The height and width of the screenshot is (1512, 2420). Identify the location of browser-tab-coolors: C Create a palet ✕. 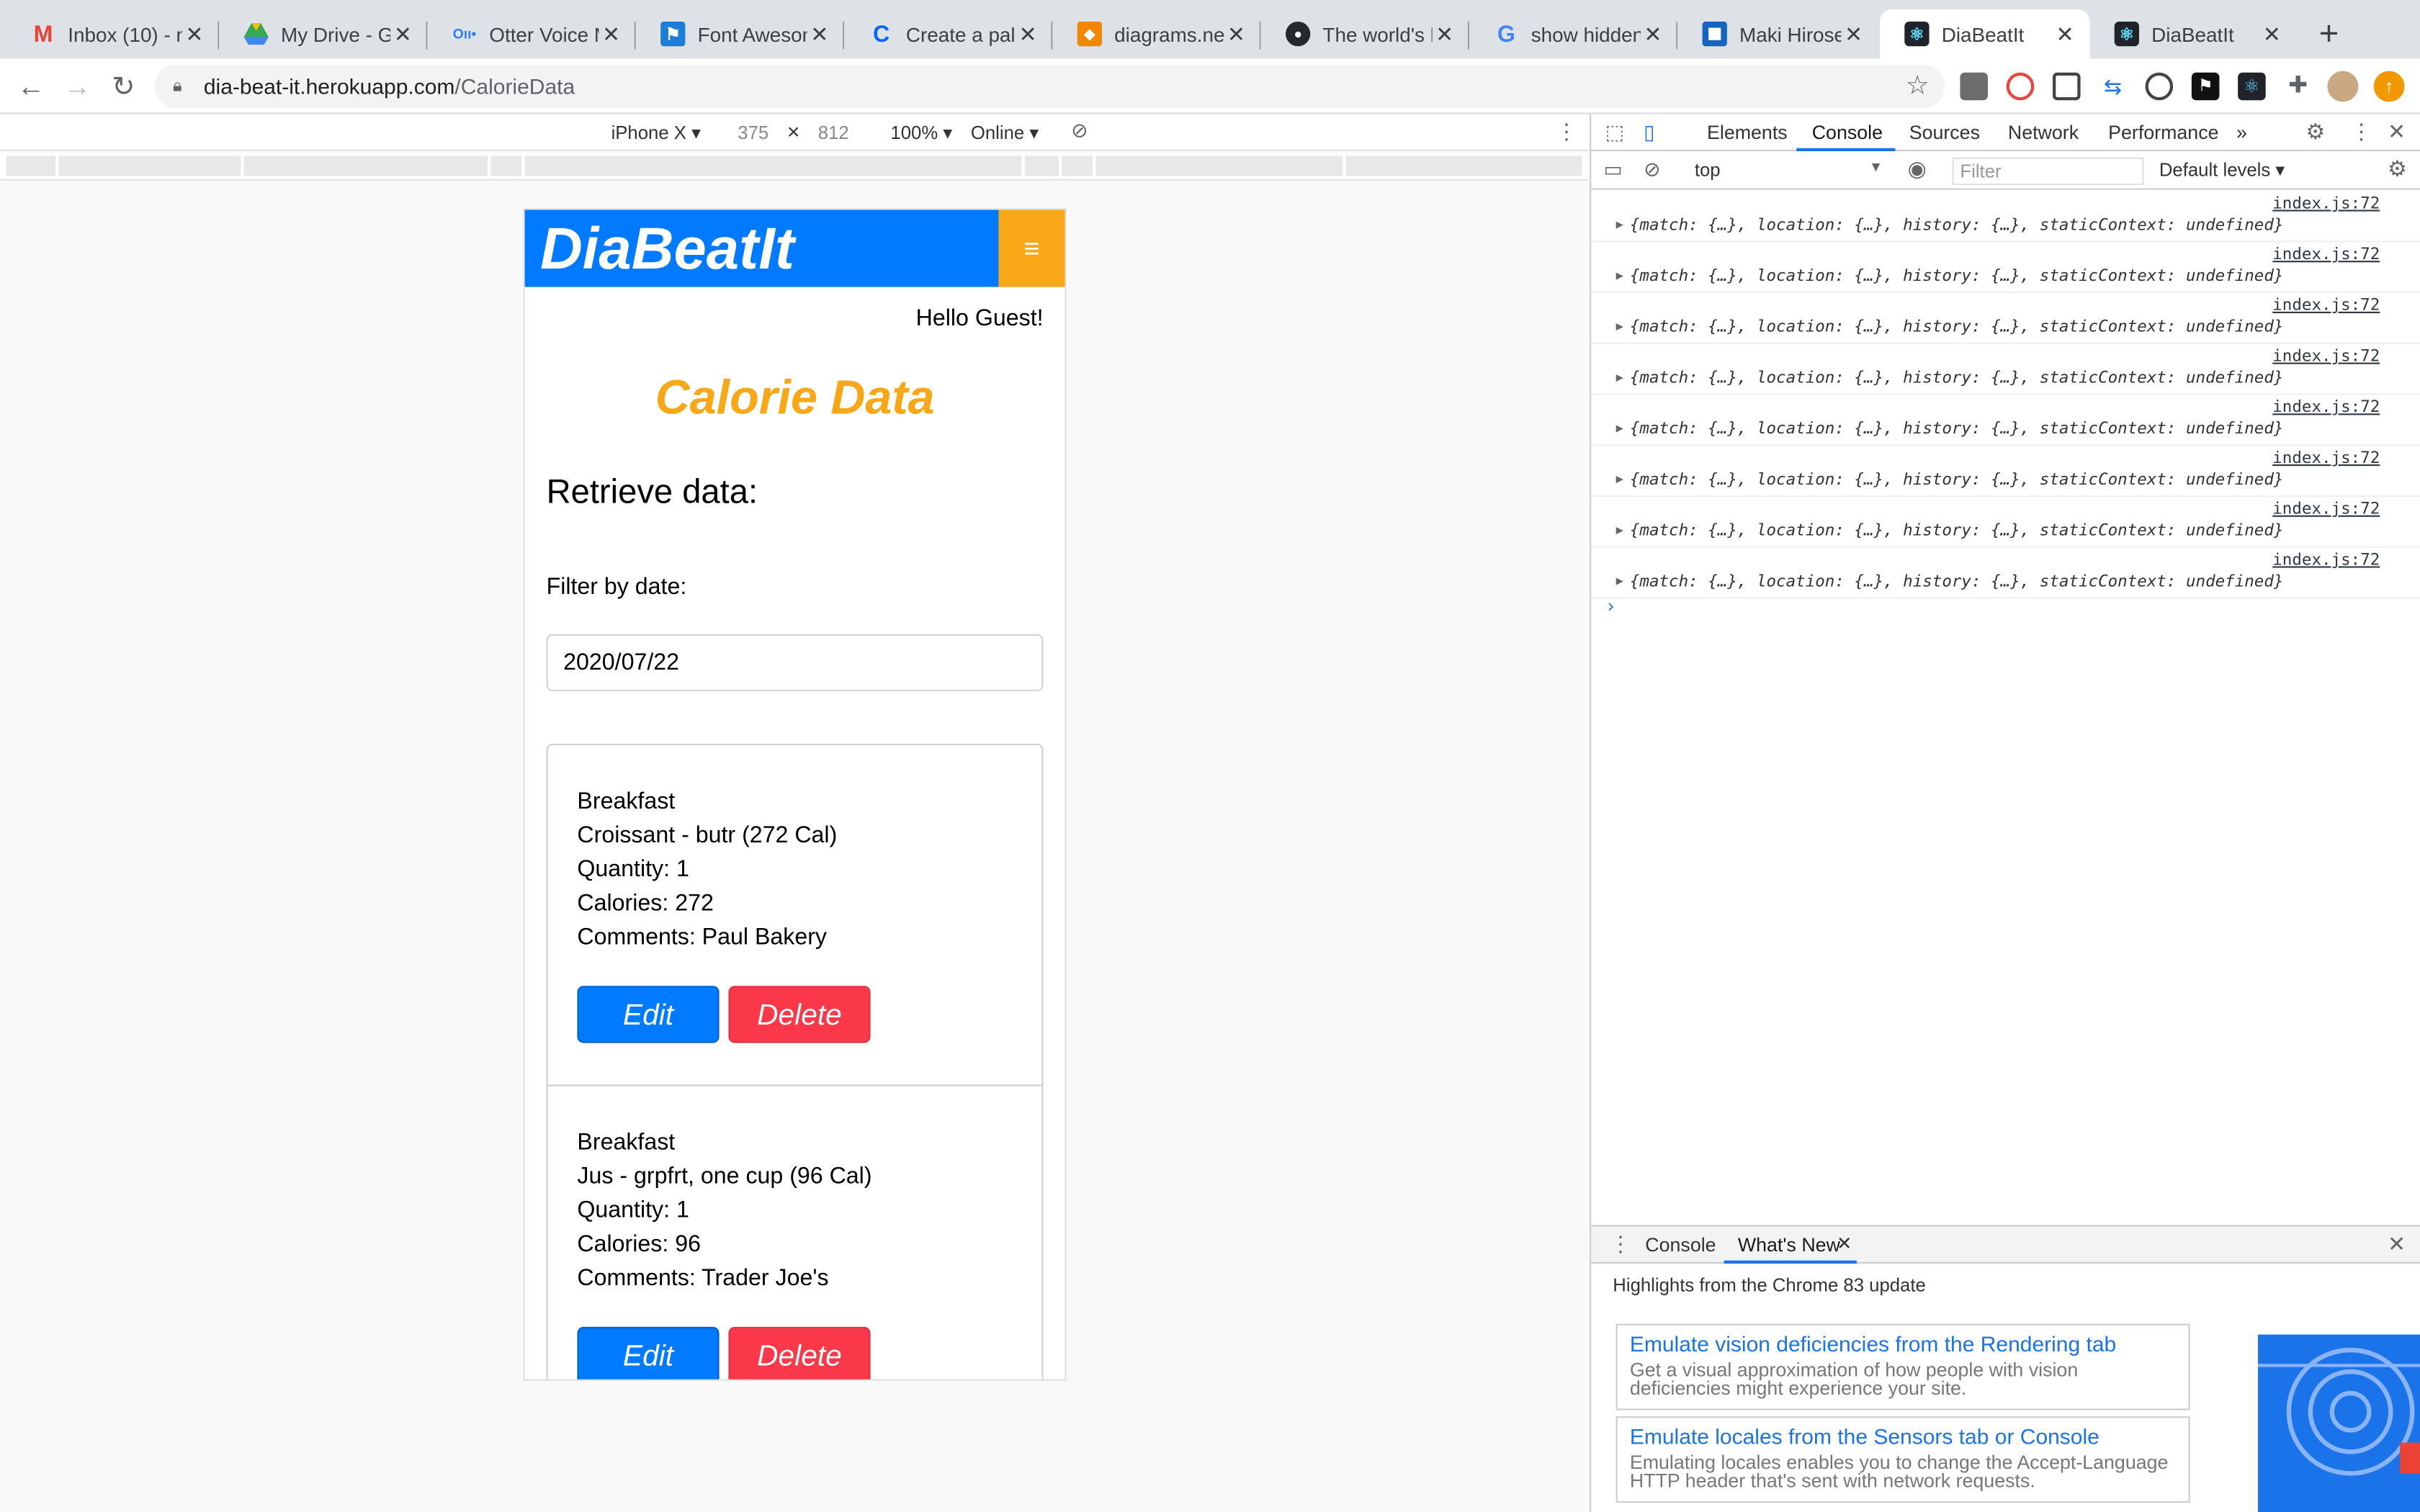
(948, 34).